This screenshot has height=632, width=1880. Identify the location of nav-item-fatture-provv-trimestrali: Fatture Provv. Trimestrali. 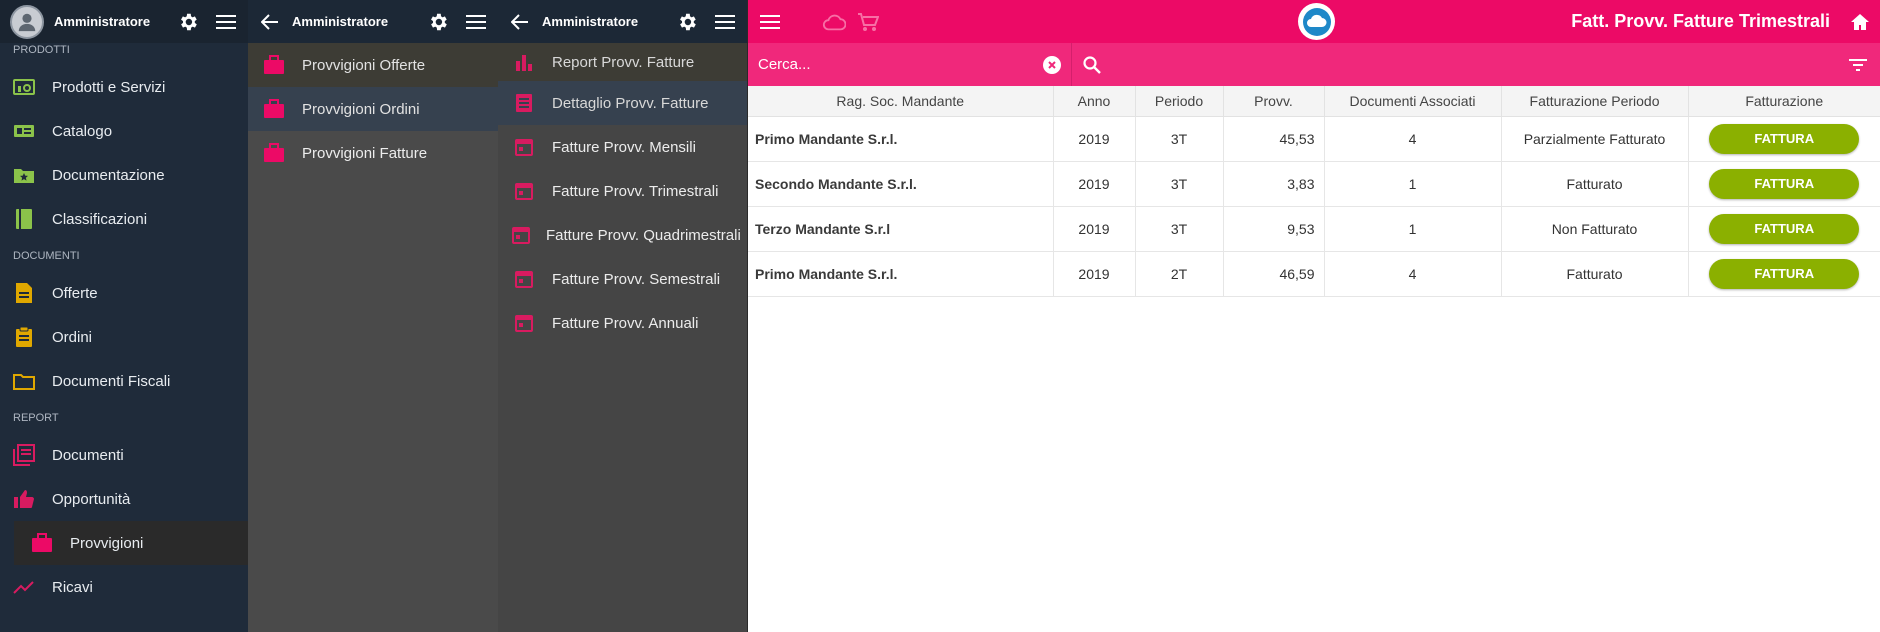
(622, 191).